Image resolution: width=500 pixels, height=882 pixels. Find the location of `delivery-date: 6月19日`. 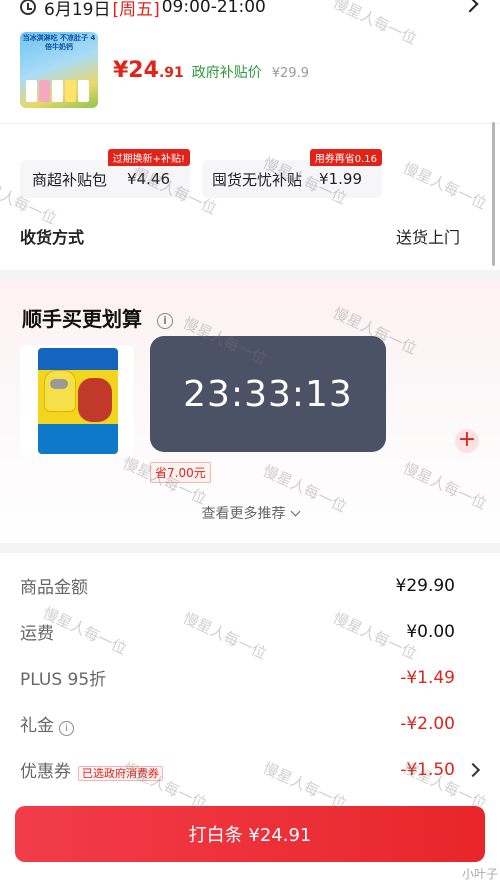

delivery-date: 6月19日 is located at coordinates (77, 10).